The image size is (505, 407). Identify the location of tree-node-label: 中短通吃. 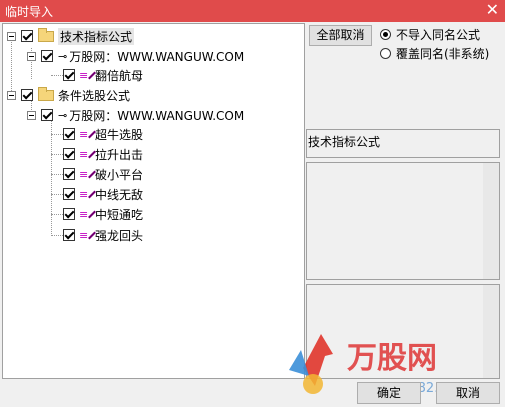
(119, 214).